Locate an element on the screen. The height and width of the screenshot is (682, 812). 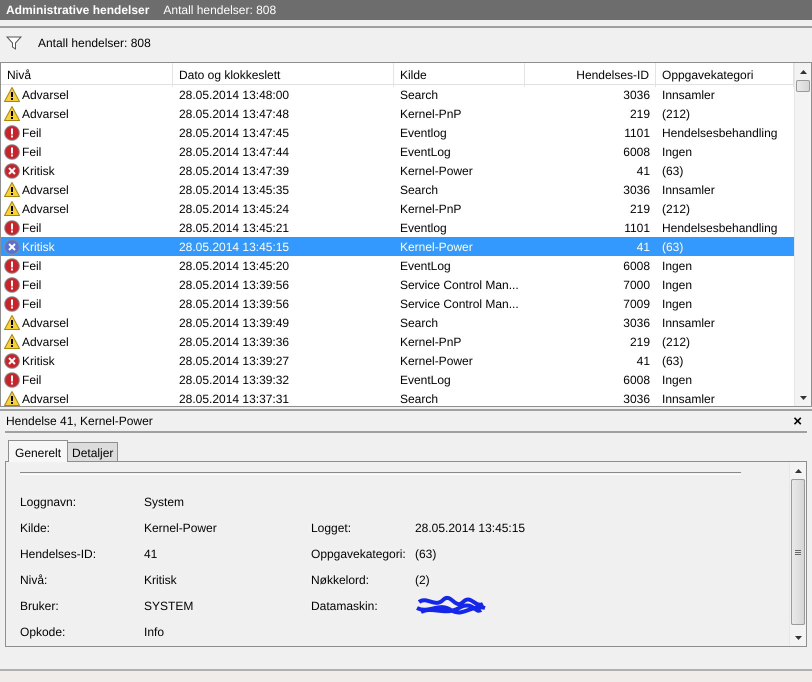
column-header: Hendelses-ID is located at coordinates (590, 75).